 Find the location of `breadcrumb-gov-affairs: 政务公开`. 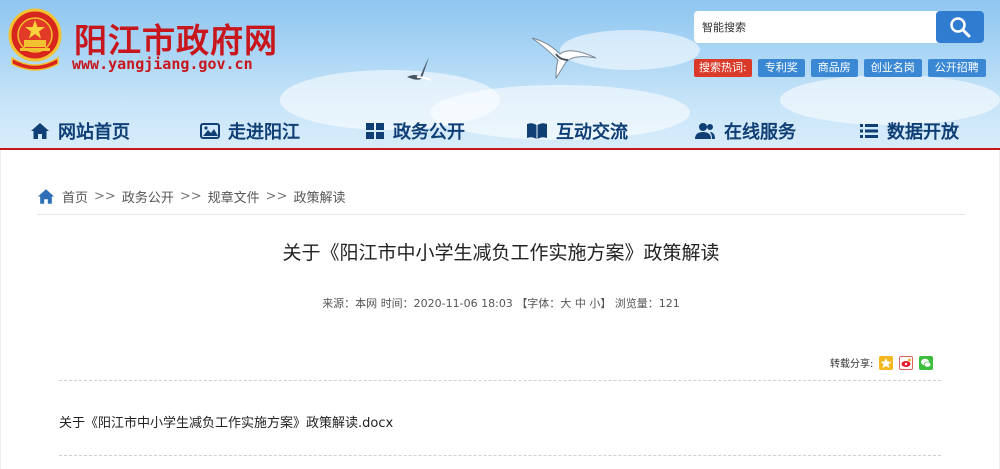

breadcrumb-gov-affairs: 政务公开 is located at coordinates (148, 196).